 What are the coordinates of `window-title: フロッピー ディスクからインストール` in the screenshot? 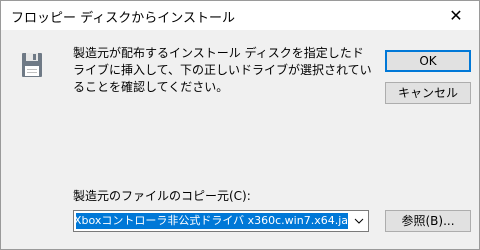 It's located at (123, 18).